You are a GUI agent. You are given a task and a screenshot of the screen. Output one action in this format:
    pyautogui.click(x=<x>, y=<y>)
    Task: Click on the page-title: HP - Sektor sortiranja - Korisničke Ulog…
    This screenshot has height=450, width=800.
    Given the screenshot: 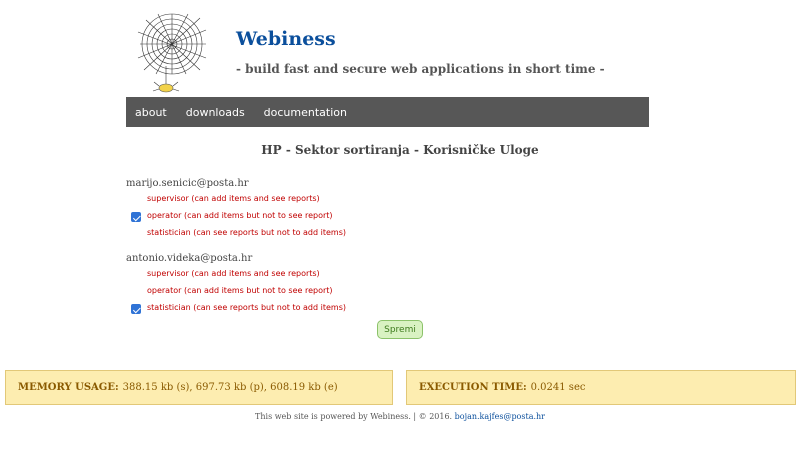 What is the action you would take?
    pyautogui.click(x=400, y=150)
    